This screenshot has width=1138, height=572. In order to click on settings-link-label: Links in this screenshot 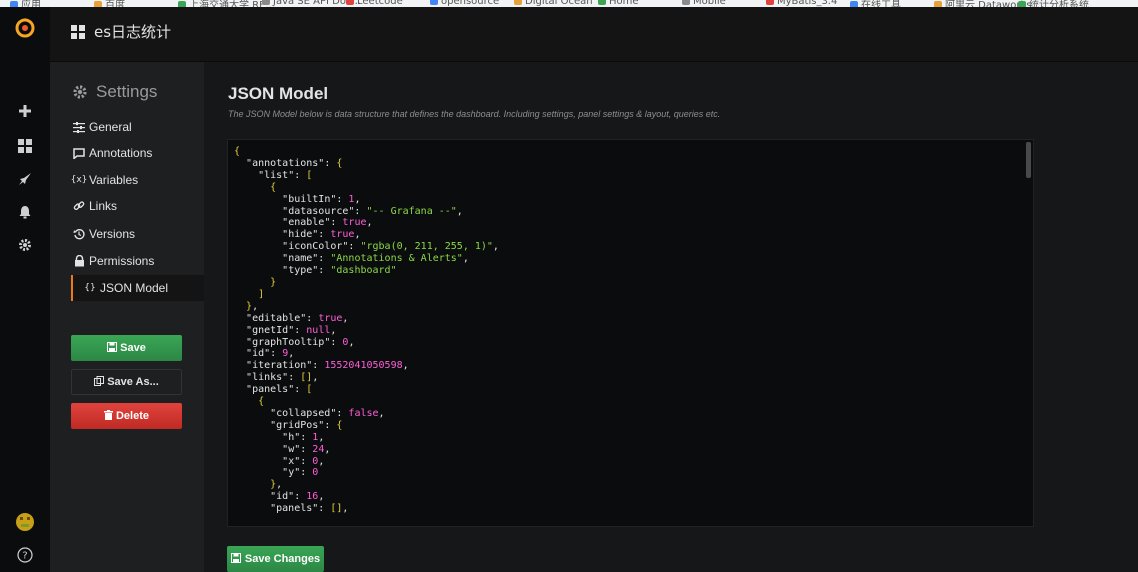, I will do `click(103, 206)`.